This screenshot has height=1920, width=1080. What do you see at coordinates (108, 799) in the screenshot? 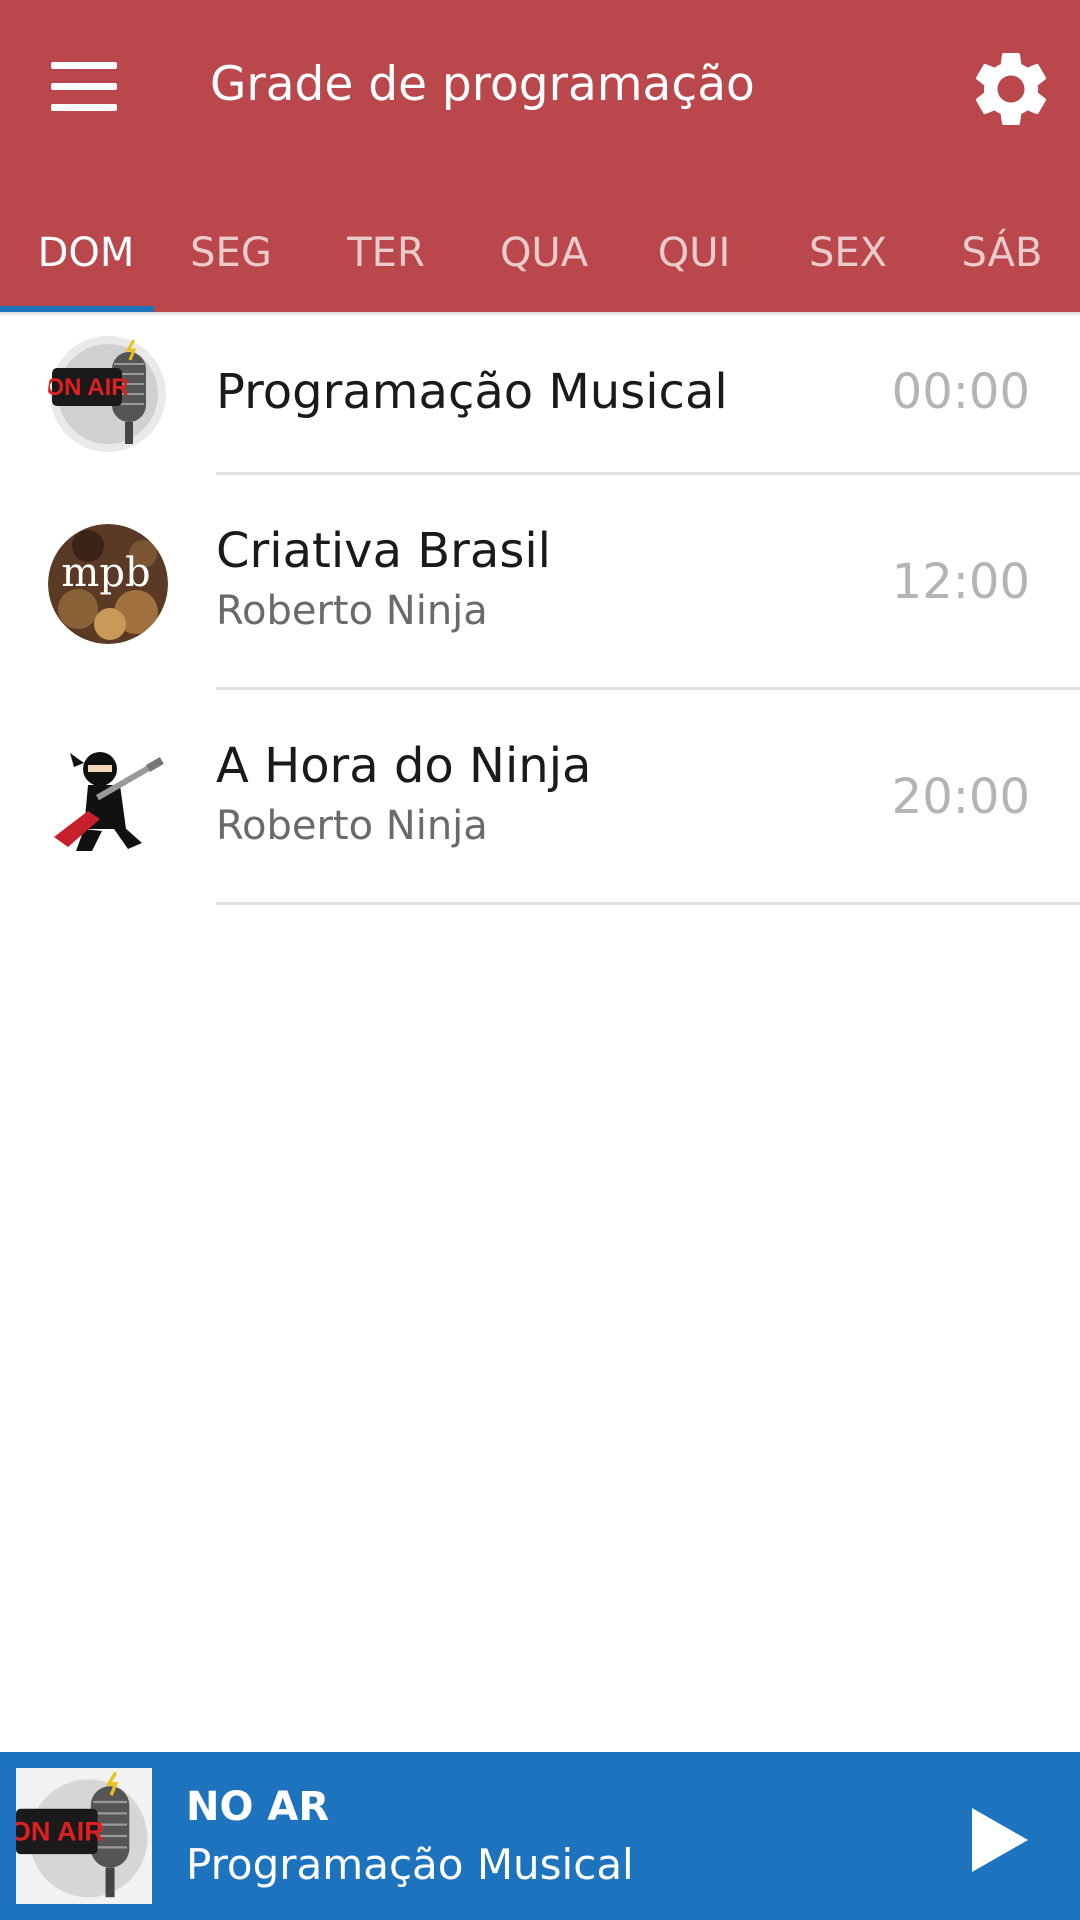
I see `ninja-guitar-icon` at bounding box center [108, 799].